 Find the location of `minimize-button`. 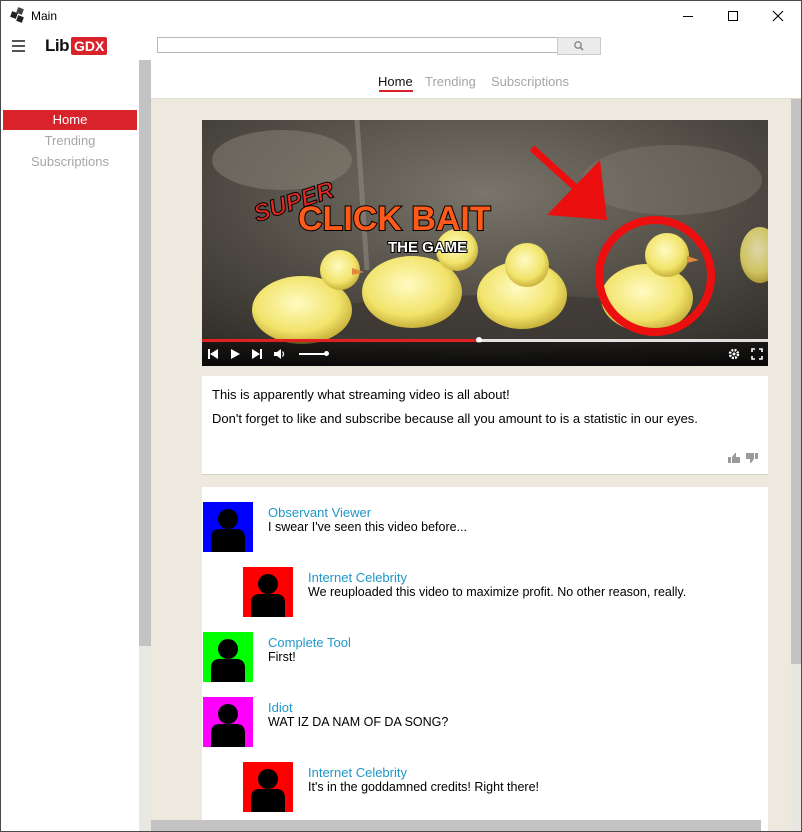

minimize-button is located at coordinates (688, 16).